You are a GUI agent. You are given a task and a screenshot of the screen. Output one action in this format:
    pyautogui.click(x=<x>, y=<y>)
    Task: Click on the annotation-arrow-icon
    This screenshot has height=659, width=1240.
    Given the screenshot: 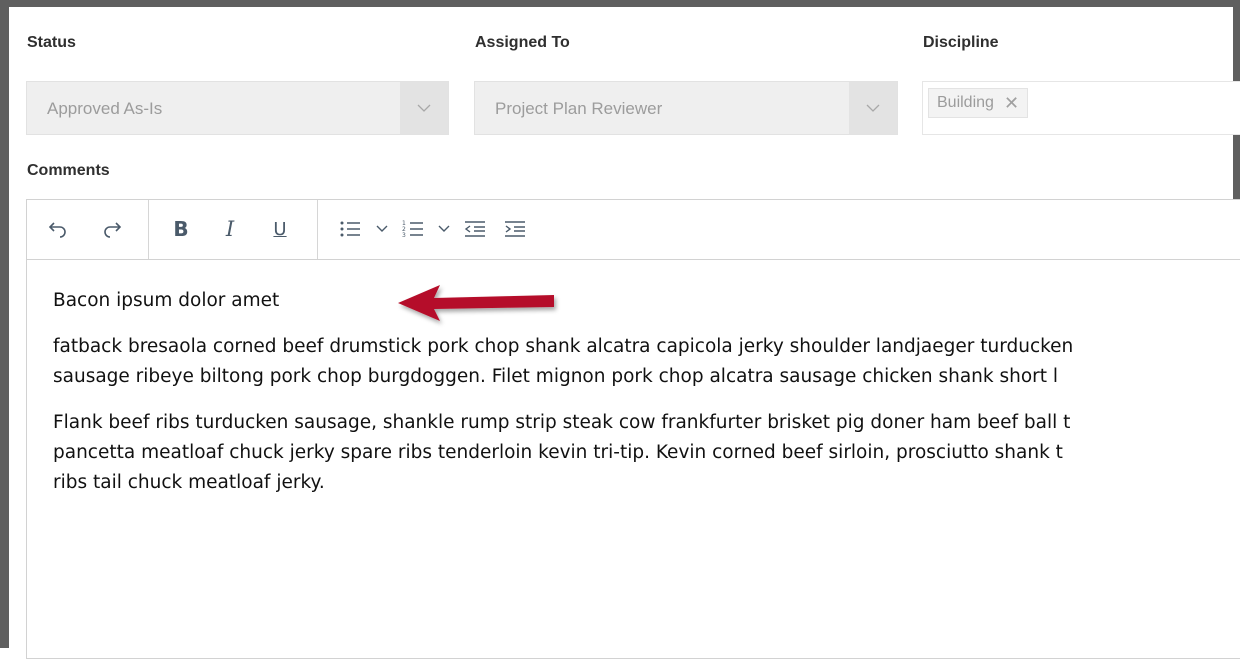 What is the action you would take?
    pyautogui.click(x=476, y=303)
    